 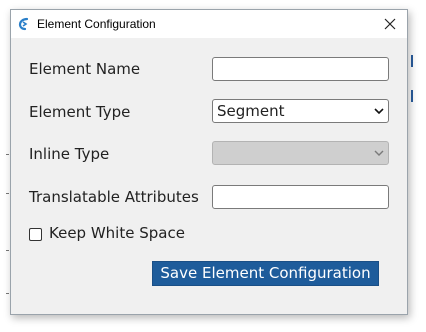 What do you see at coordinates (96, 24) in the screenshot?
I see `dialog-title: Element Configuration` at bounding box center [96, 24].